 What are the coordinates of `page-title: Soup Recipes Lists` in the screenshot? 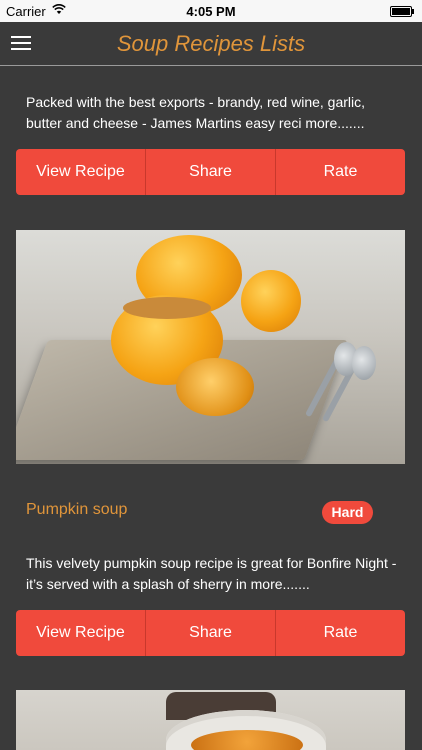 It's located at (211, 43).